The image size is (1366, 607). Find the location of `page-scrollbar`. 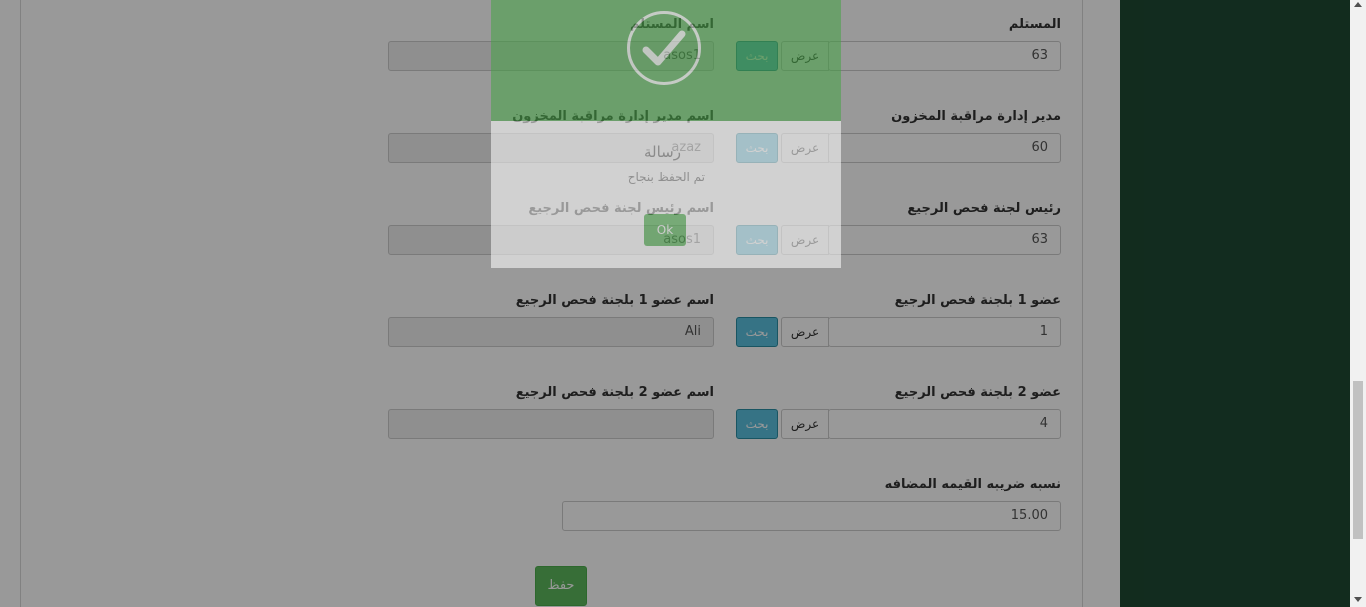

page-scrollbar is located at coordinates (1358, 303).